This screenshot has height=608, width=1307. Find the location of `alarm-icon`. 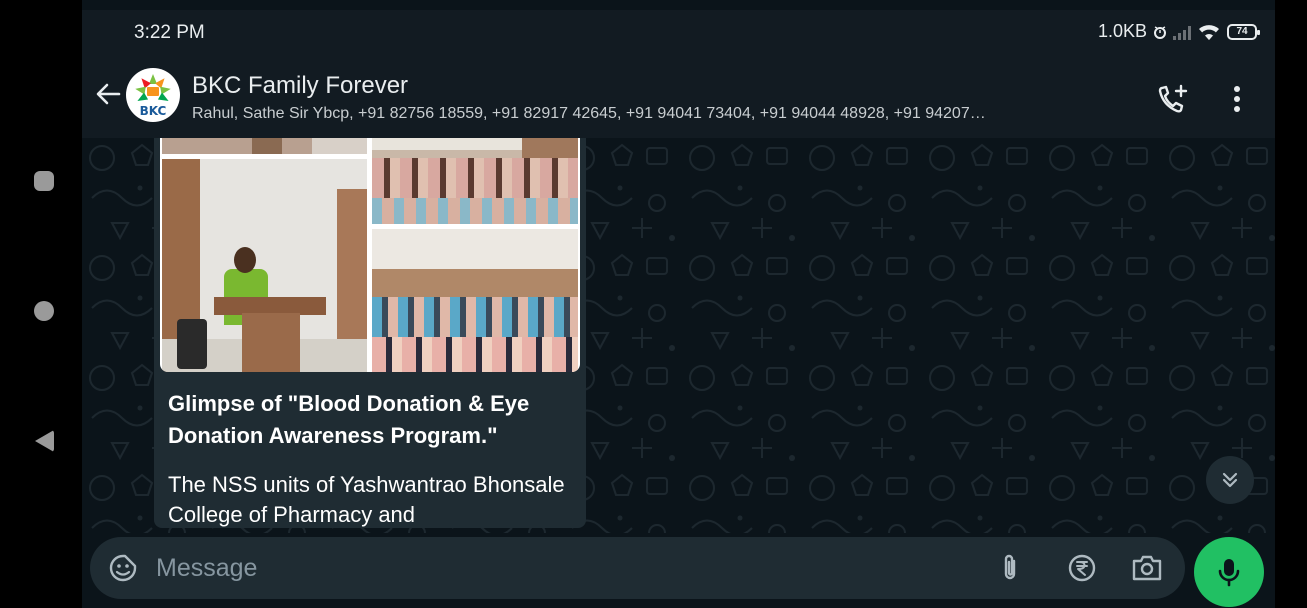

alarm-icon is located at coordinates (1160, 32).